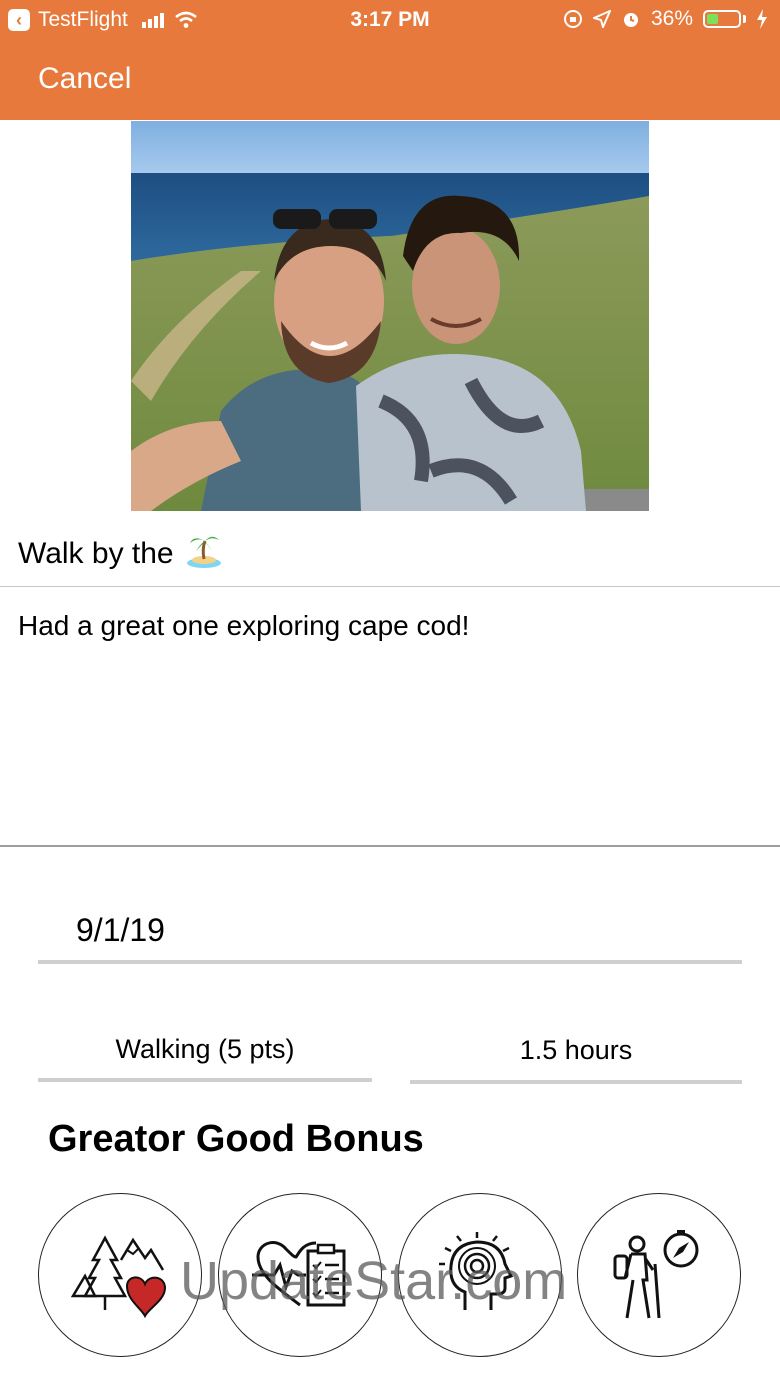 This screenshot has height=1387, width=780. I want to click on nature-heart-icon, so click(118, 1277).